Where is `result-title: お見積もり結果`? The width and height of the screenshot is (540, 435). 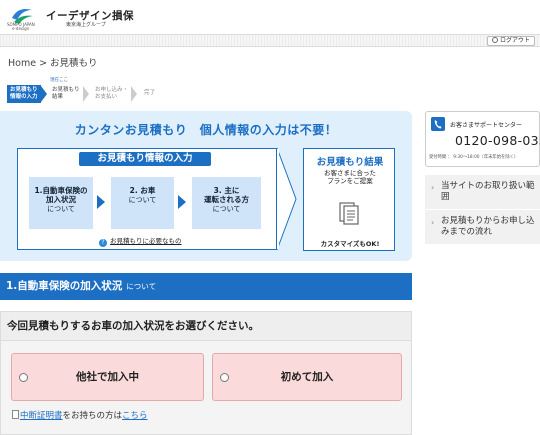
result-title: お見積もり結果 is located at coordinates (350, 162).